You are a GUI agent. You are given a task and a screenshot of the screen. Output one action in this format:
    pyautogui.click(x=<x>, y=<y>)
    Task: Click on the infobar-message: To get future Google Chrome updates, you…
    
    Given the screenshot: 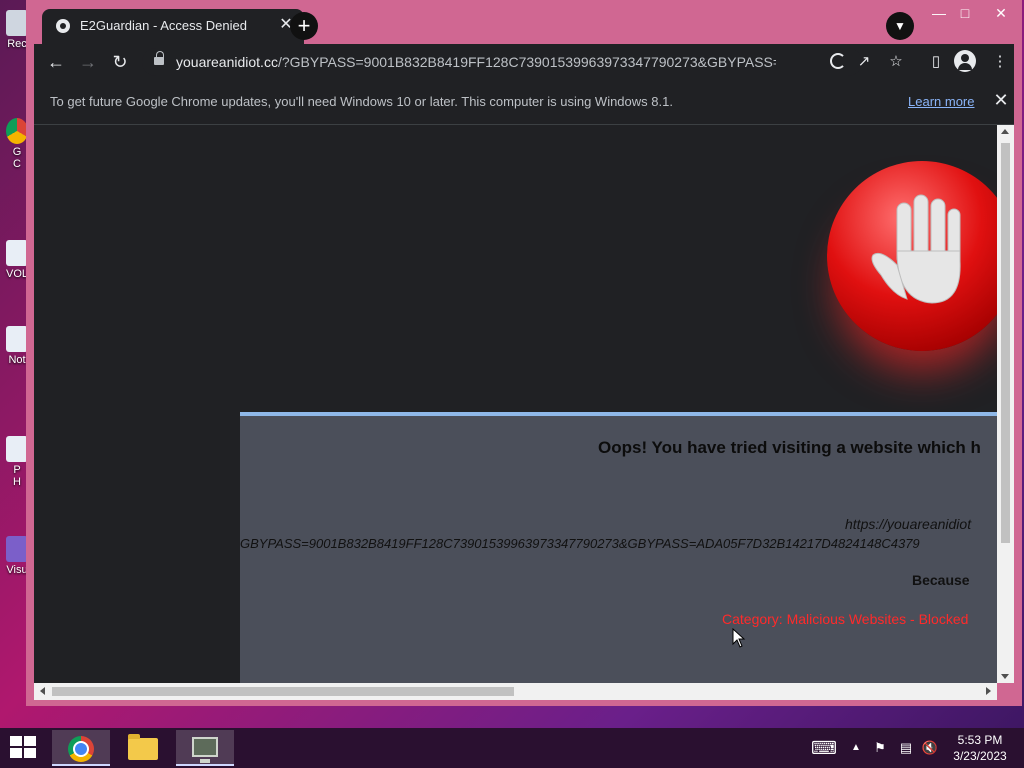 What is the action you would take?
    pyautogui.click(x=361, y=101)
    